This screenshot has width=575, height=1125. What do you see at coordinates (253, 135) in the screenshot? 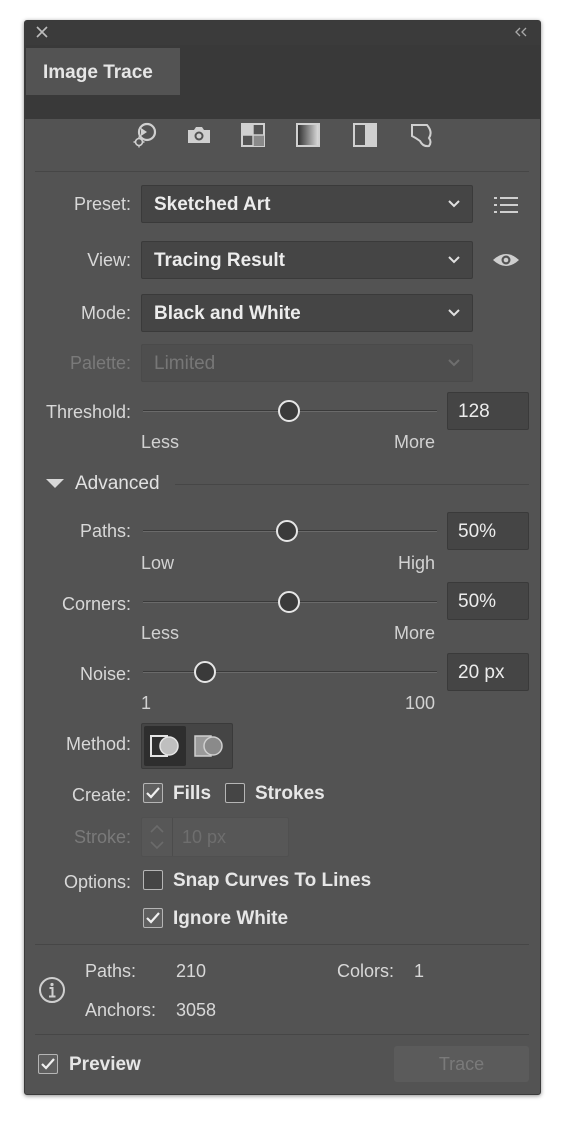
I see `low-color-icon` at bounding box center [253, 135].